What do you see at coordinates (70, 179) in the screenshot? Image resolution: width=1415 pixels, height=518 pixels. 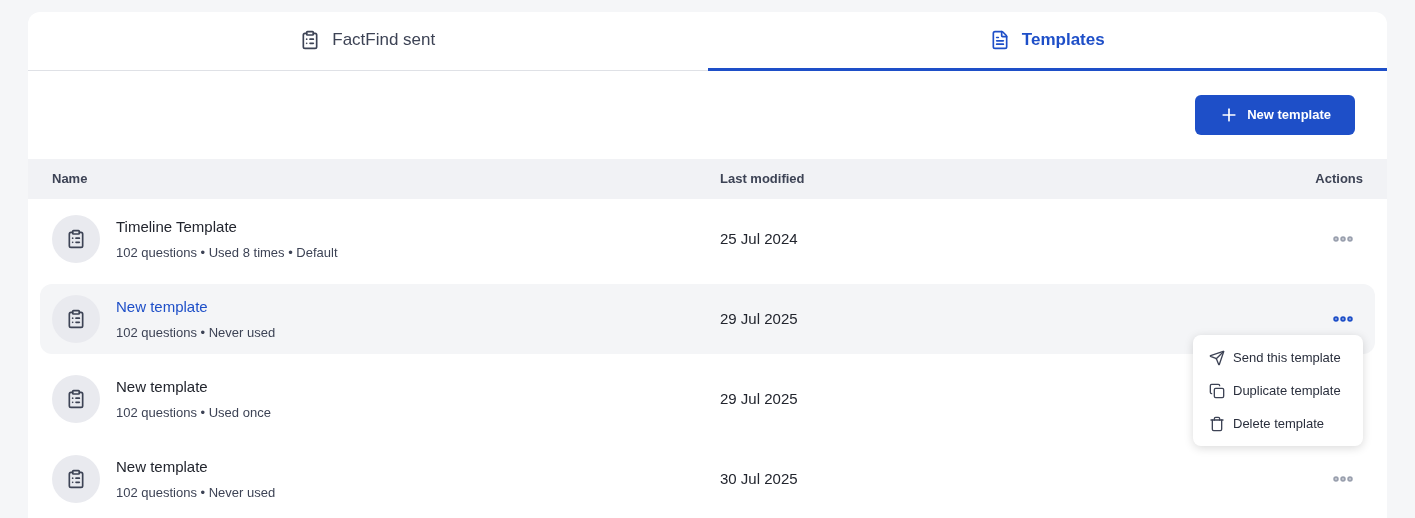 I see `column-header: Name` at bounding box center [70, 179].